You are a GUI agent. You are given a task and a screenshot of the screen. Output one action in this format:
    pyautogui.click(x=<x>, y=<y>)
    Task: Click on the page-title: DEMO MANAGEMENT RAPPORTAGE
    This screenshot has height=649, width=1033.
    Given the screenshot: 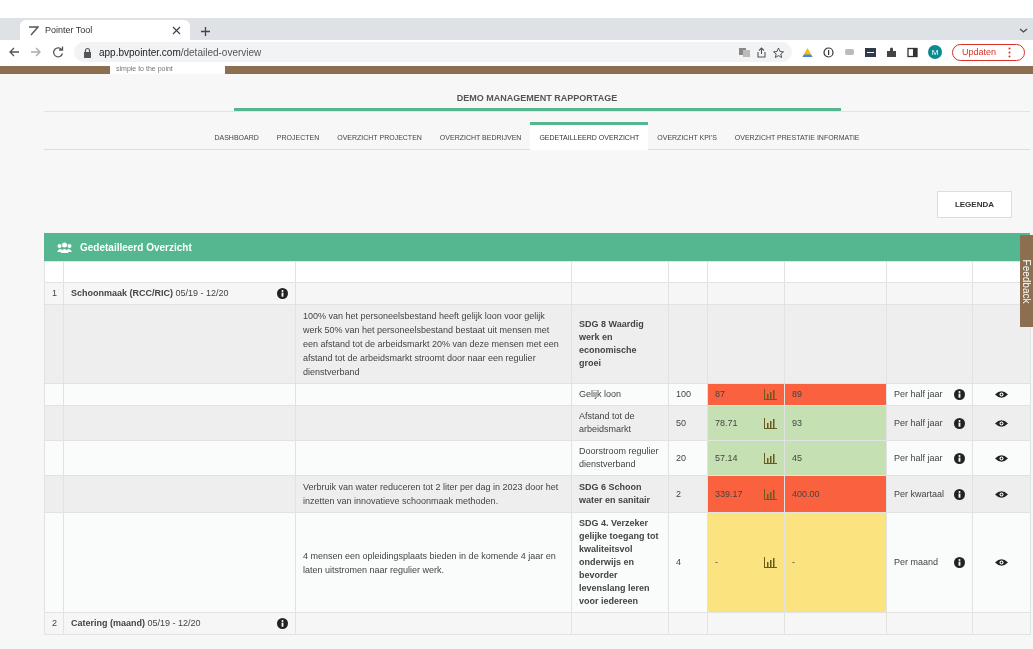 What is the action you would take?
    pyautogui.click(x=537, y=99)
    